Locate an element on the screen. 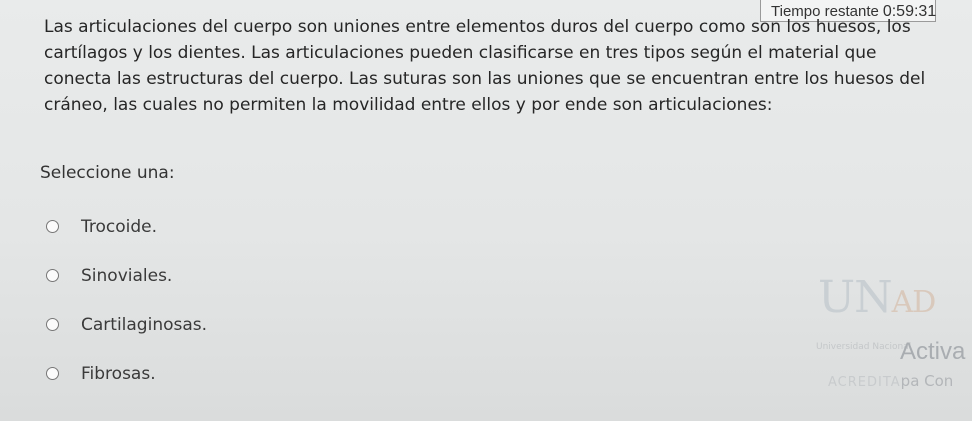  option-label: Cartilaginosas. is located at coordinates (144, 325).